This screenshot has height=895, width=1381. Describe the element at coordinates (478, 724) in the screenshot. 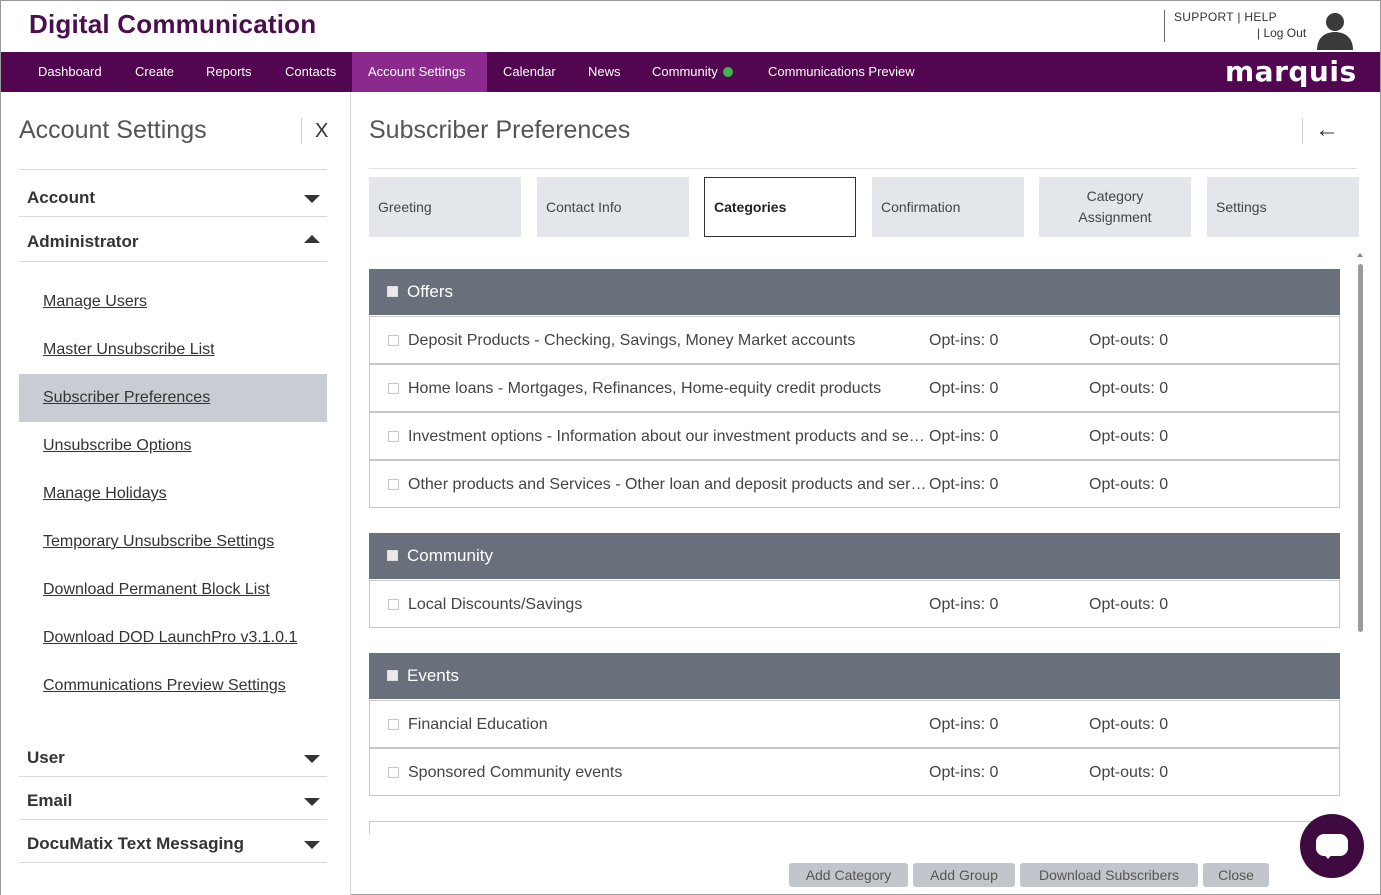

I see `category-name: Financial Education` at that location.